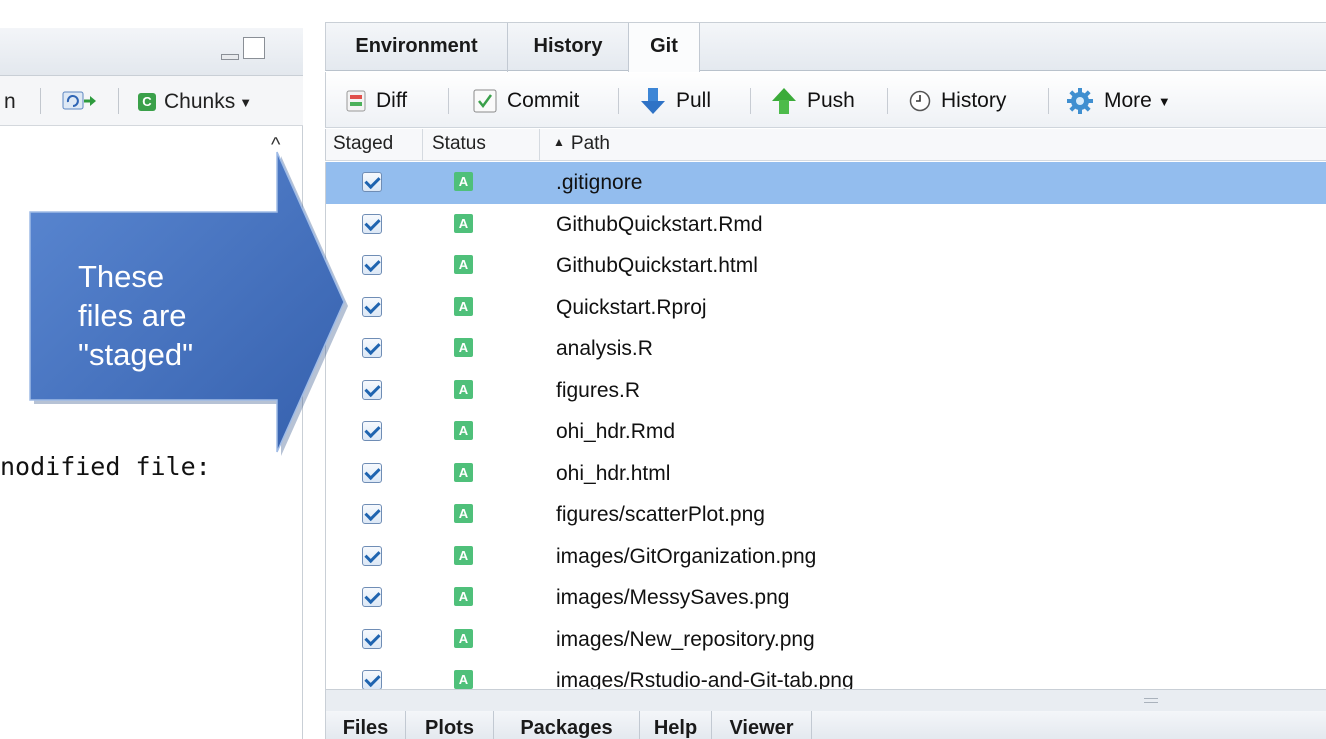 The image size is (1326, 739). What do you see at coordinates (10, 102) in the screenshot?
I see `run-button-label: n` at bounding box center [10, 102].